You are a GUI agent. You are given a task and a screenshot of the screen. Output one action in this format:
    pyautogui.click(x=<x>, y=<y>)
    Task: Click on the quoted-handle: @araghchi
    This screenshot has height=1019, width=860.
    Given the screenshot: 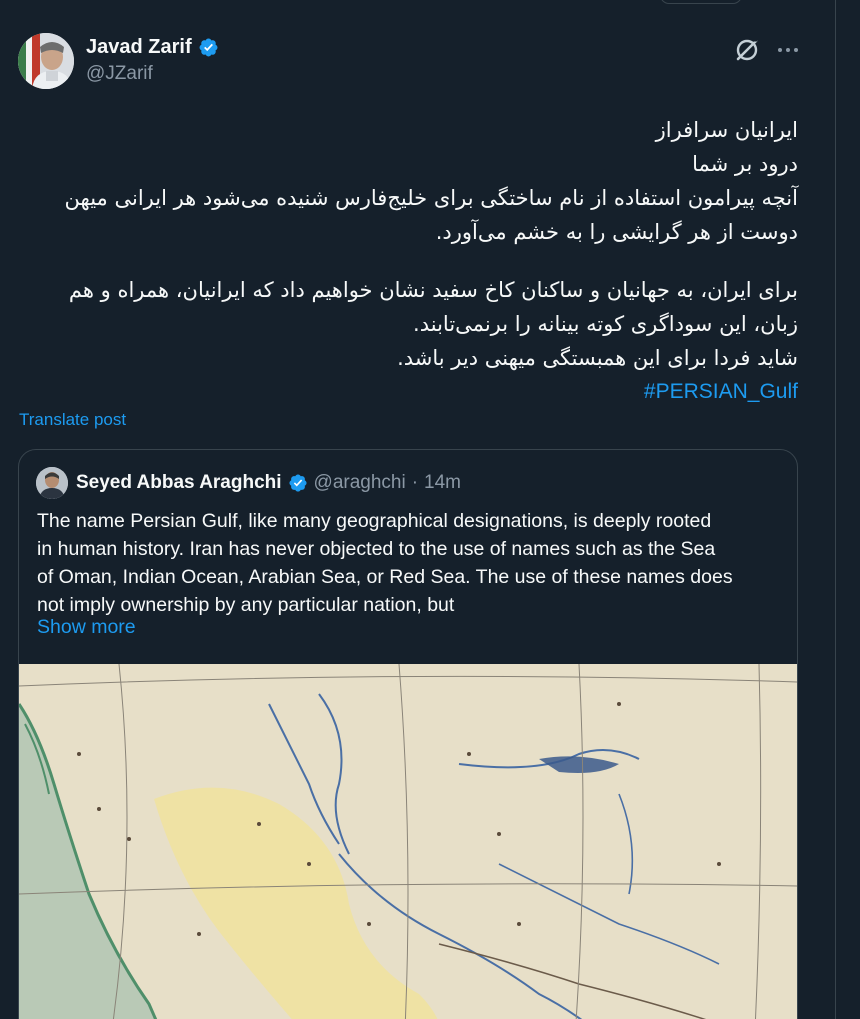 What is the action you would take?
    pyautogui.click(x=360, y=483)
    